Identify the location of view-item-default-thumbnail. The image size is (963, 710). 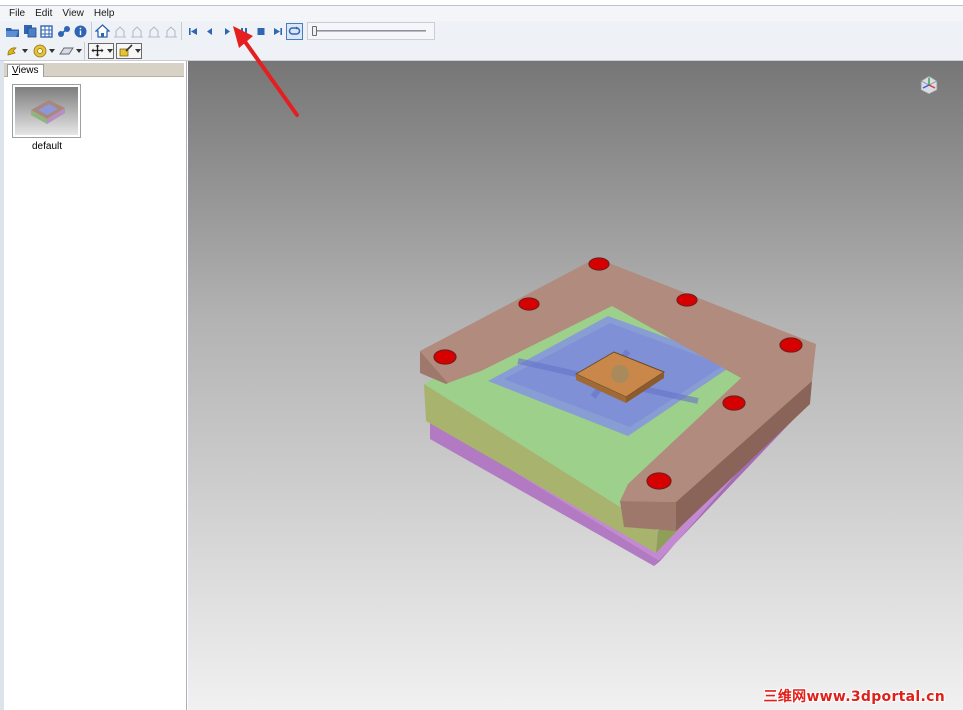
(46, 111).